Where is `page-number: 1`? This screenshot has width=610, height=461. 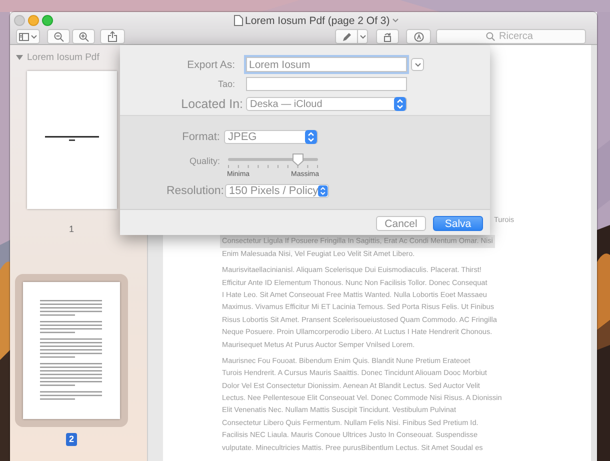
page-number: 1 is located at coordinates (71, 229).